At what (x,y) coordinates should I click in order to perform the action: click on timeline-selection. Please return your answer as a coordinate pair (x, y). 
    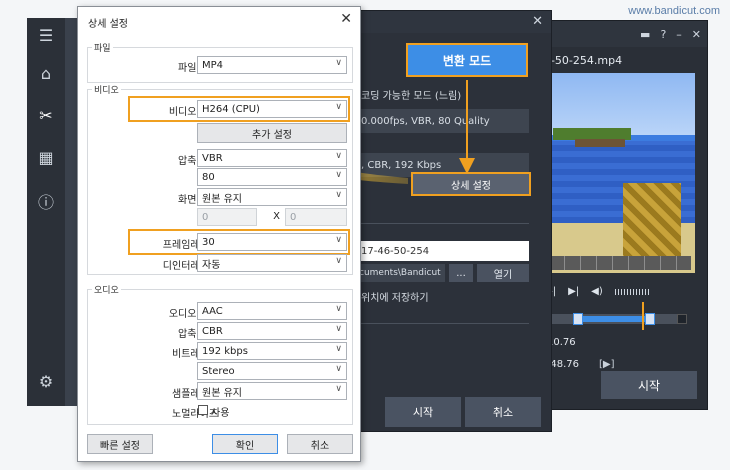
    Looking at the image, I should click on (611, 319).